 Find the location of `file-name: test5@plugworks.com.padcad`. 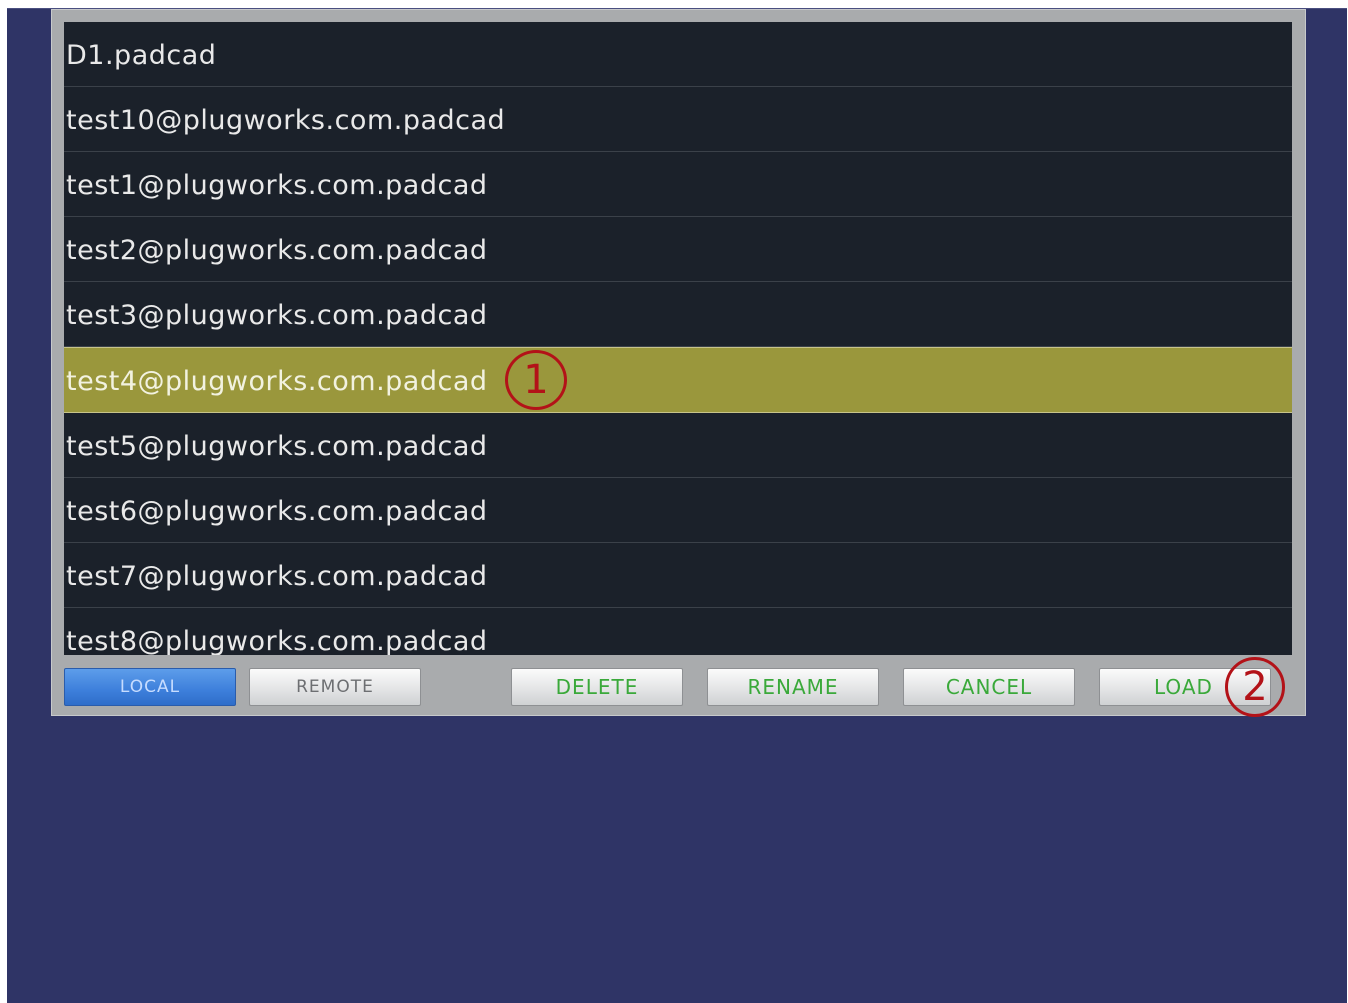

file-name: test5@plugworks.com.padcad is located at coordinates (277, 446).